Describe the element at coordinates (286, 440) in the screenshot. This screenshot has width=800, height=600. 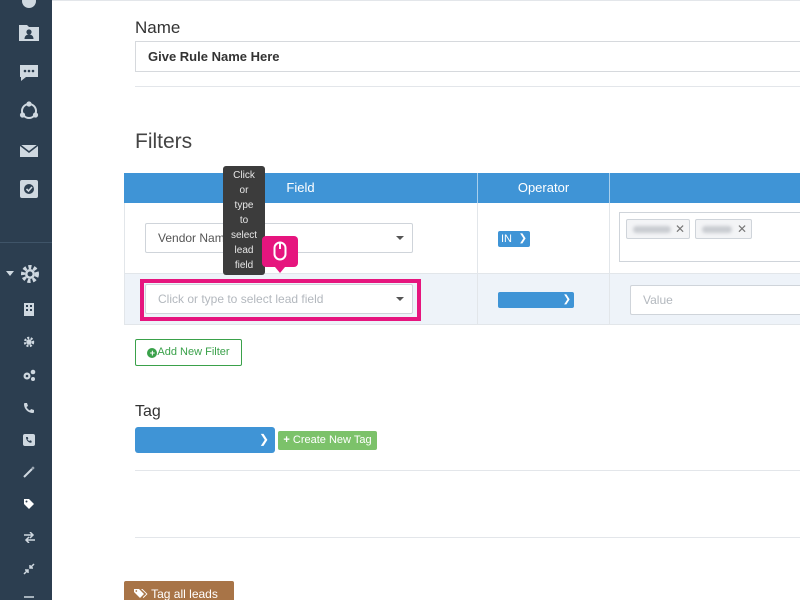
I see `plus-icon: +` at that location.